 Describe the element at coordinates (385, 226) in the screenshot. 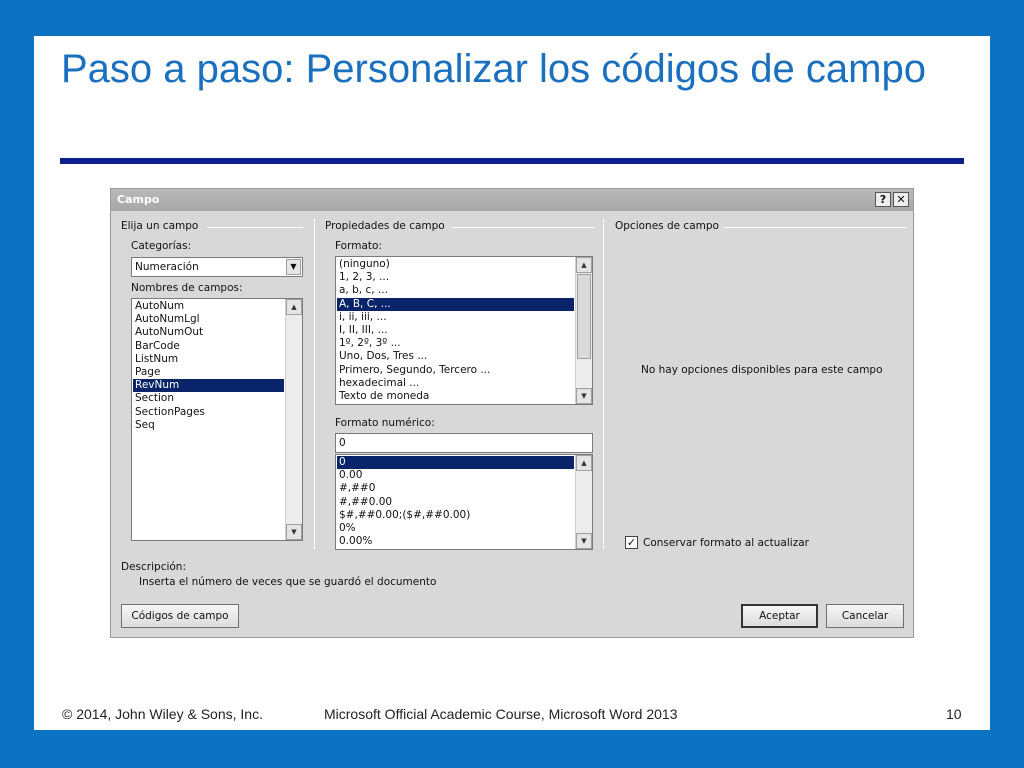

I see `field-properties-group-label: Propiedades de campo` at that location.